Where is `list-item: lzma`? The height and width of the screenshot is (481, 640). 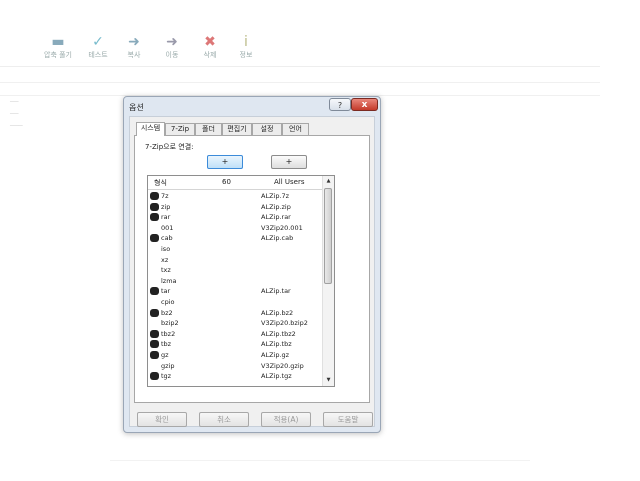
list-item: lzma is located at coordinates (235, 281).